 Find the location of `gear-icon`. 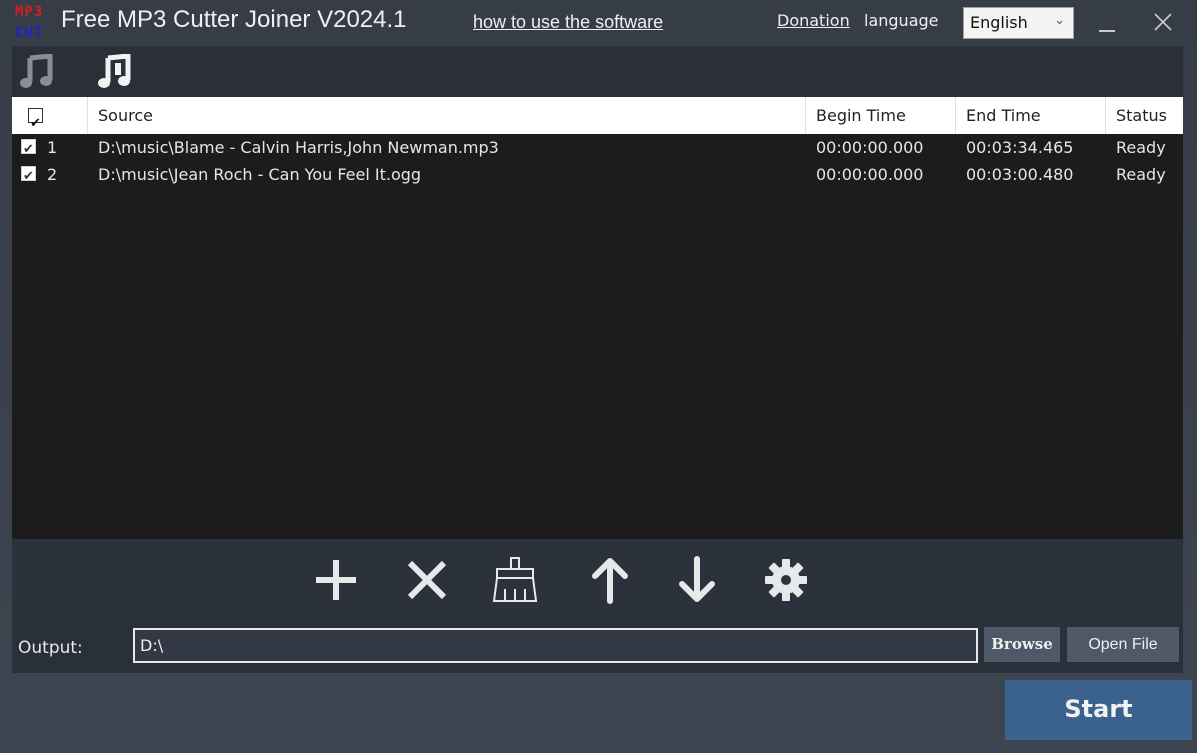

gear-icon is located at coordinates (786, 580).